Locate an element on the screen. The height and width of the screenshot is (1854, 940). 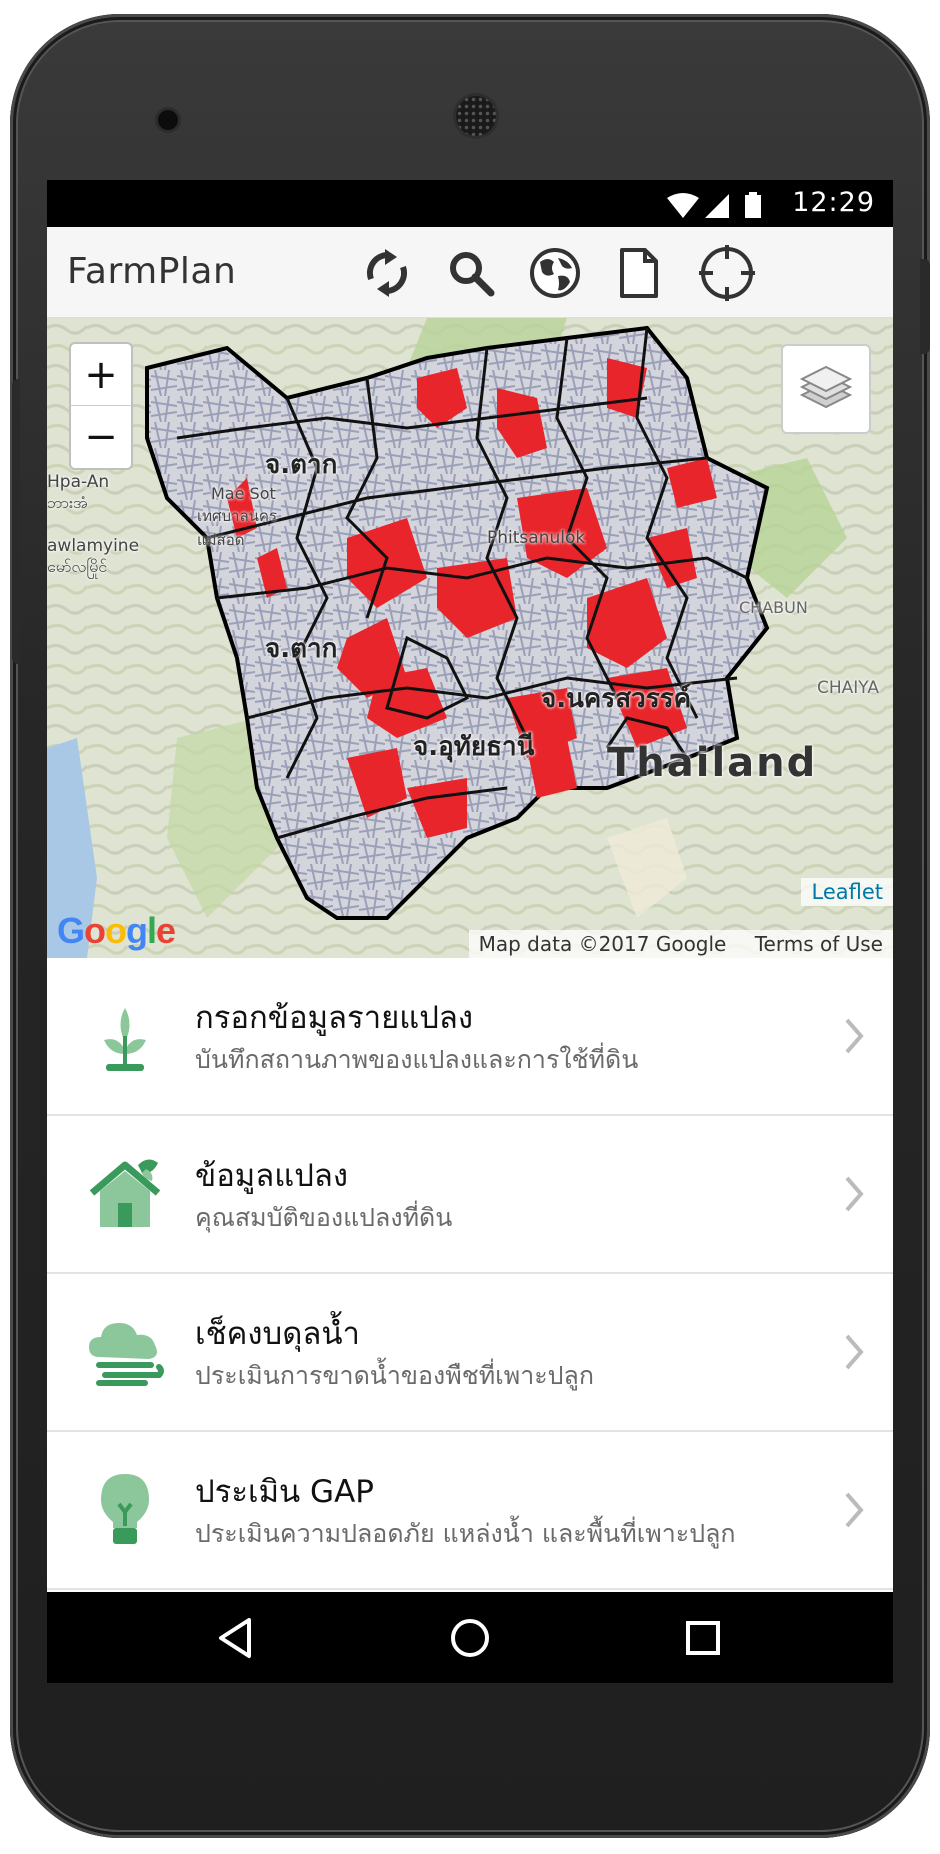
navigation-bar is located at coordinates (470, 1637).